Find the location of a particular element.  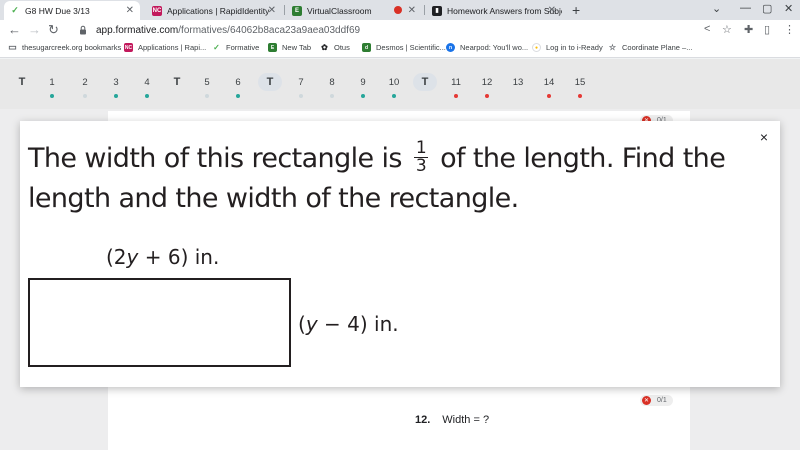

lock-icon is located at coordinates (83, 30).